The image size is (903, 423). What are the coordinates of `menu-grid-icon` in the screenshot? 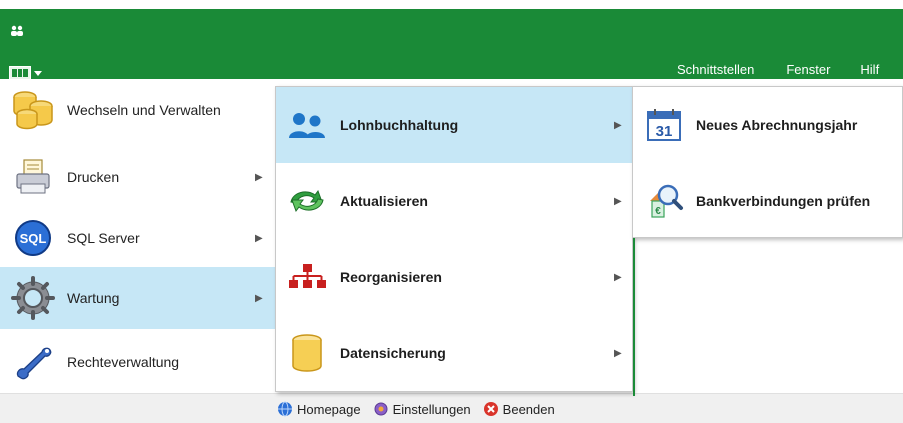 It's located at (20, 73).